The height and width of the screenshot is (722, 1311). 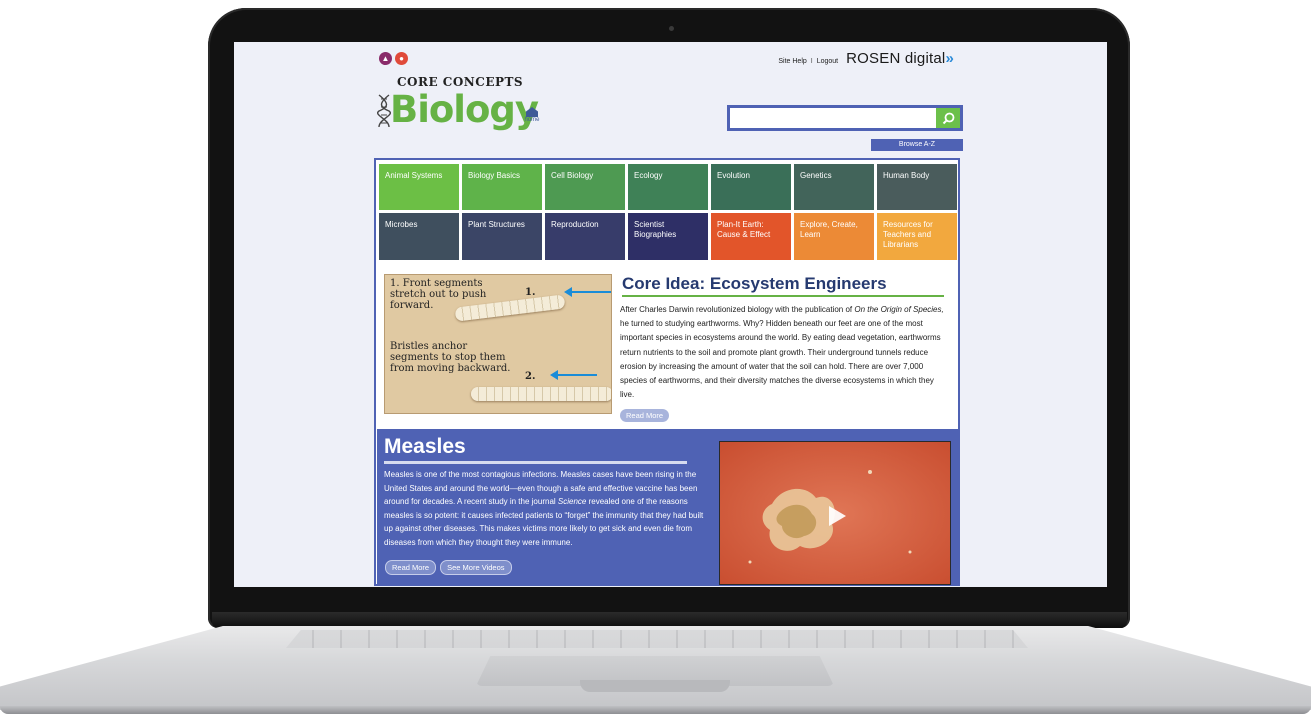 I want to click on nav-tile-explore-create-learn: Explore, Create, Learn, so click(x=834, y=236).